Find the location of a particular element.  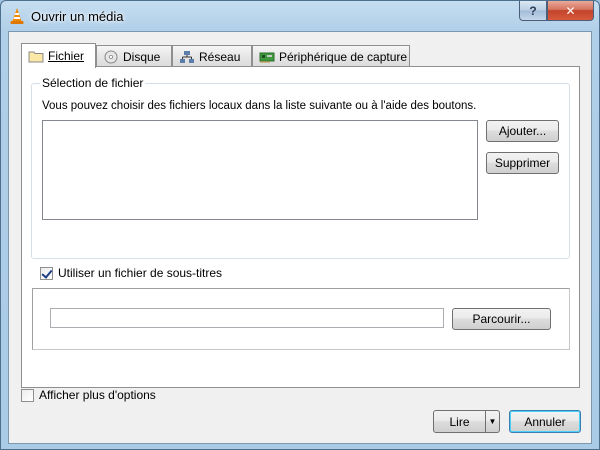

help-icon: ? is located at coordinates (533, 10).